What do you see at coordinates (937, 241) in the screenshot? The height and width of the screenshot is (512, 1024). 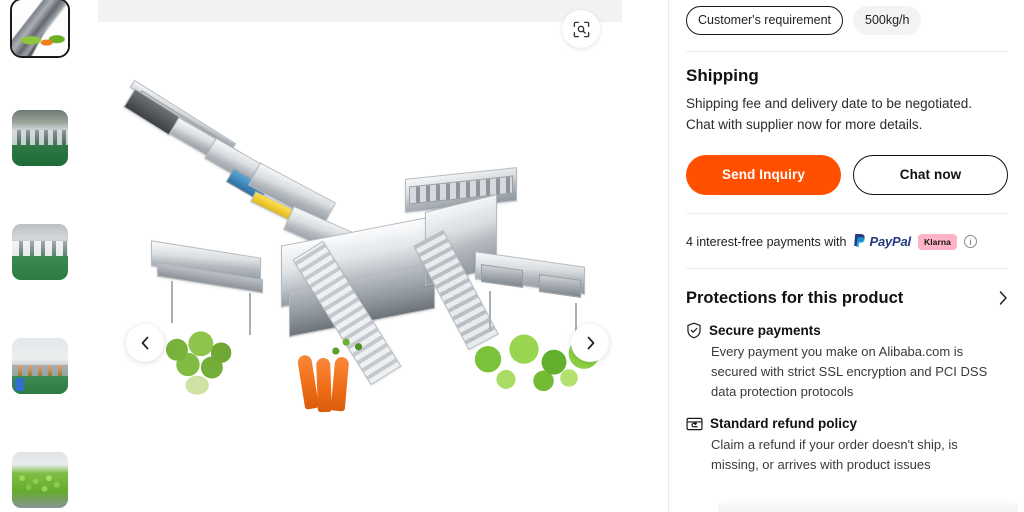 I see `klarna-badge: Klarna` at bounding box center [937, 241].